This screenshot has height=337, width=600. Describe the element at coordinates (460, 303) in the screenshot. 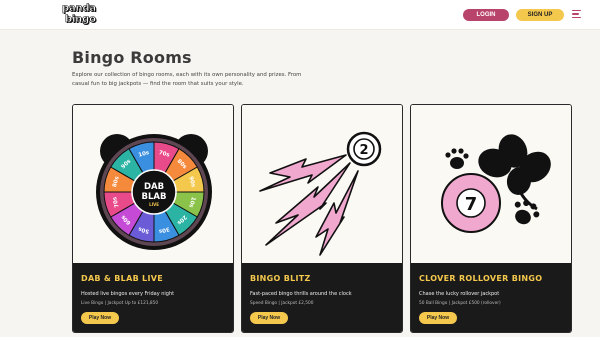

I see `room-meta: 50 Ball Bingo | Jackpot £500 (rollover)` at that location.